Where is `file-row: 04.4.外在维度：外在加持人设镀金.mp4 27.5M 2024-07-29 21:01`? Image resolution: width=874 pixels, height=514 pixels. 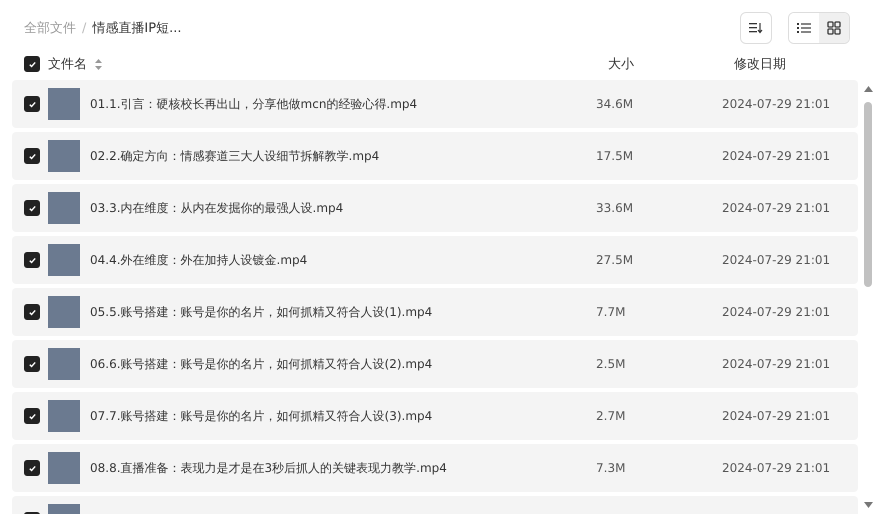
file-row: 04.4.外在维度：外在加持人设镀金.mp4 27.5M 2024-07-29 21:01 is located at coordinates (435, 260).